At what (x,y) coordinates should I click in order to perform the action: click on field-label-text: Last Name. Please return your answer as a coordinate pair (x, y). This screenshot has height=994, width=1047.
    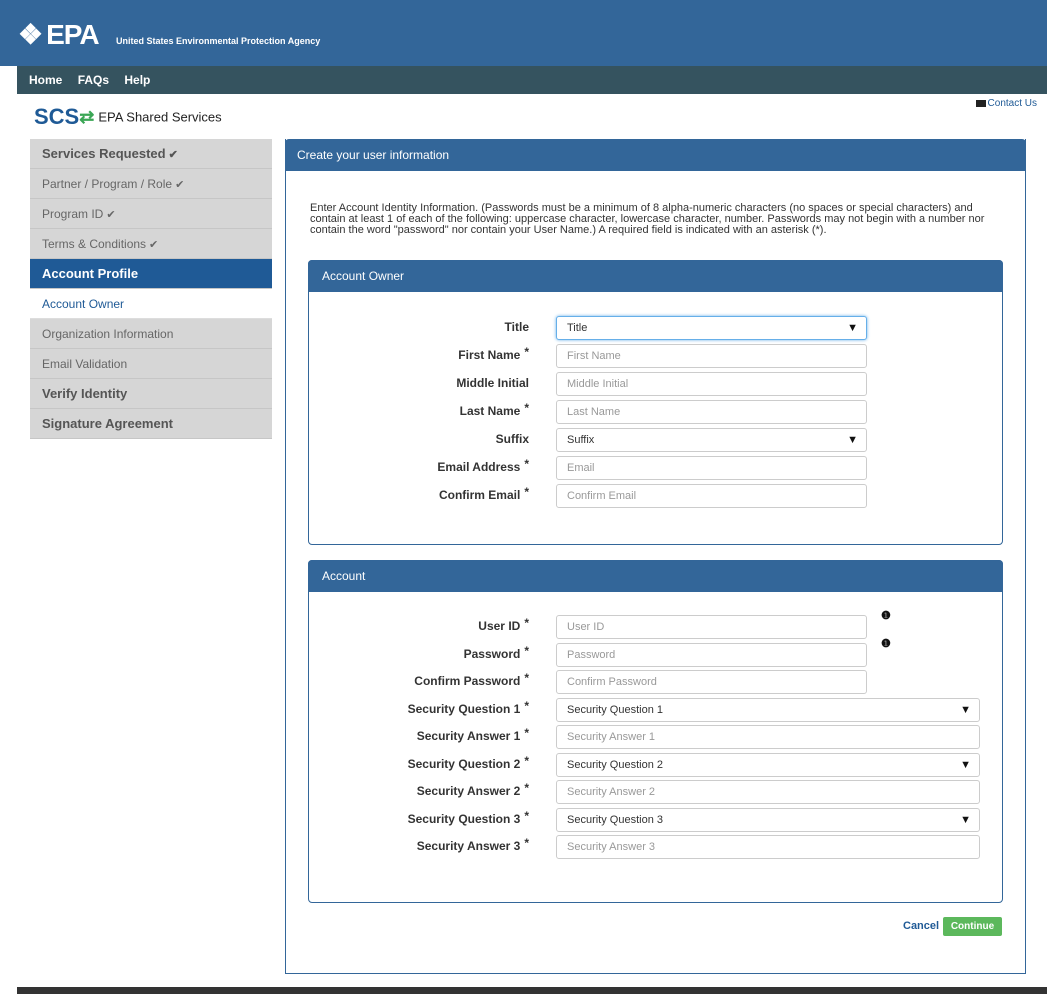
    Looking at the image, I should click on (490, 411).